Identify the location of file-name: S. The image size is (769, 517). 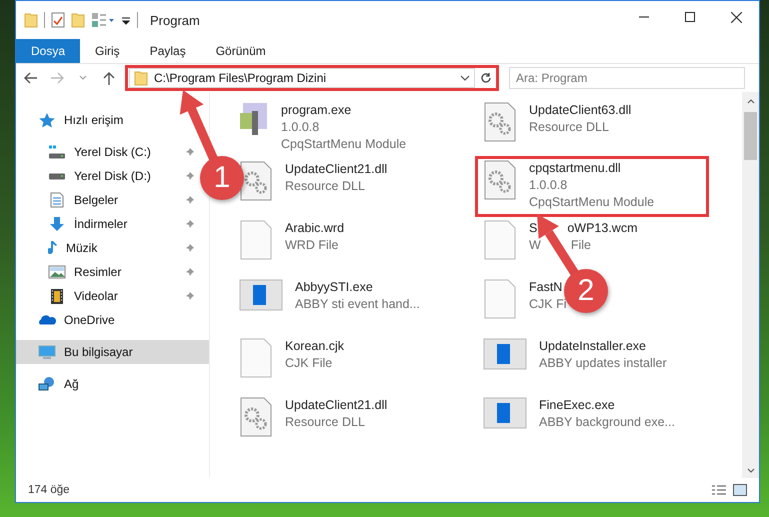
(533, 228).